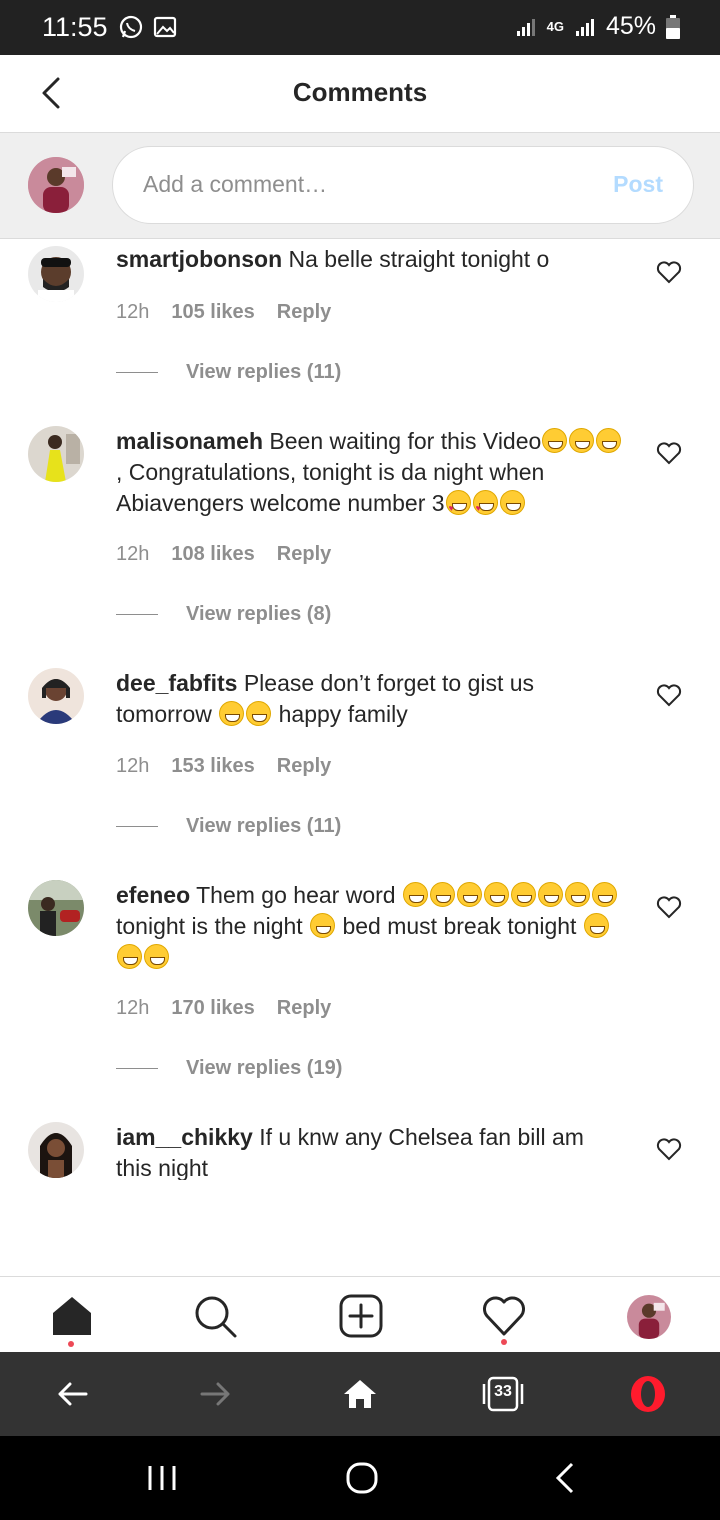 This screenshot has width=720, height=1520. Describe the element at coordinates (165, 27) in the screenshot. I see `gallery-icon` at that location.